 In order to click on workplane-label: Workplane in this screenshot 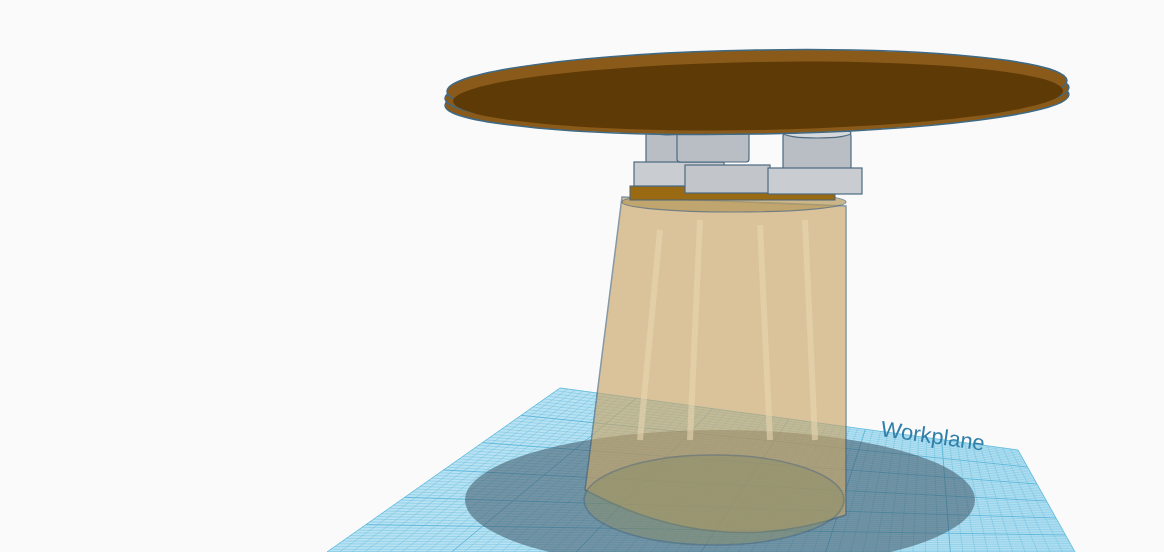, I will do `click(933, 436)`.